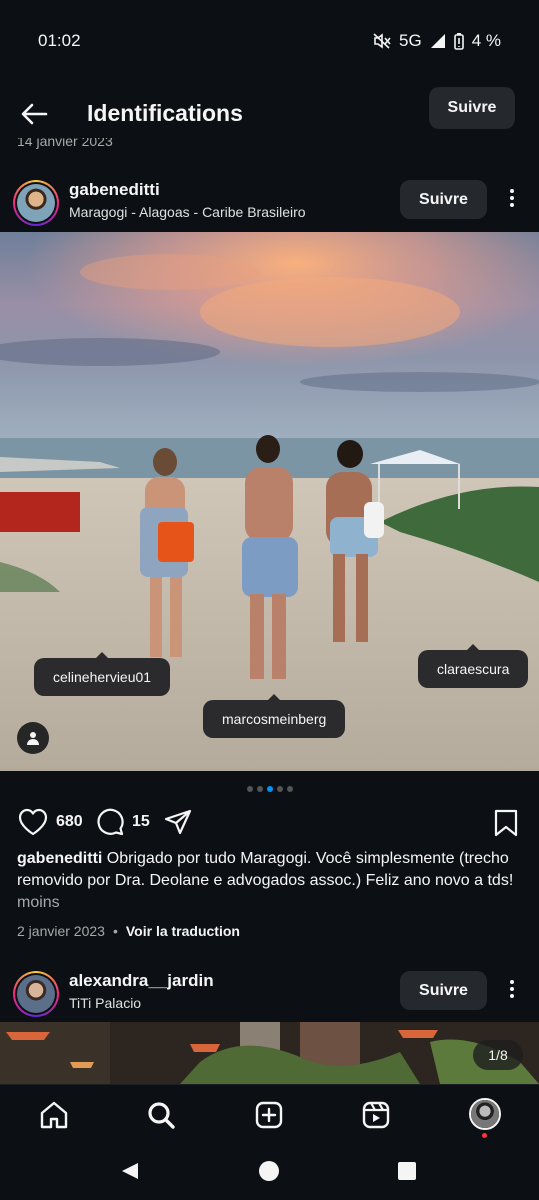 This screenshot has height=1200, width=539. I want to click on mute-icon, so click(382, 41).